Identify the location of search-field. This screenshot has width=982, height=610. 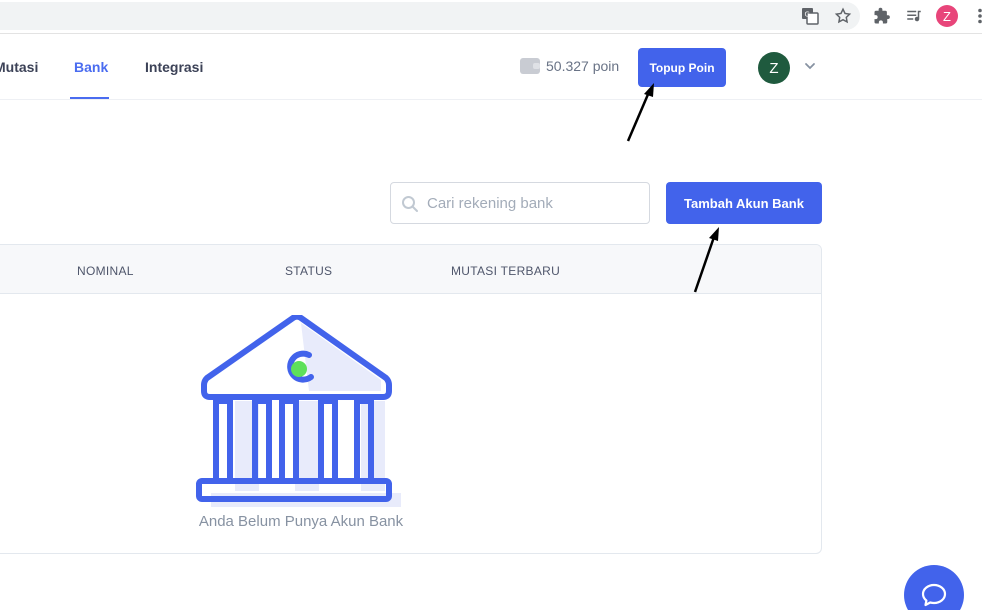
(520, 203).